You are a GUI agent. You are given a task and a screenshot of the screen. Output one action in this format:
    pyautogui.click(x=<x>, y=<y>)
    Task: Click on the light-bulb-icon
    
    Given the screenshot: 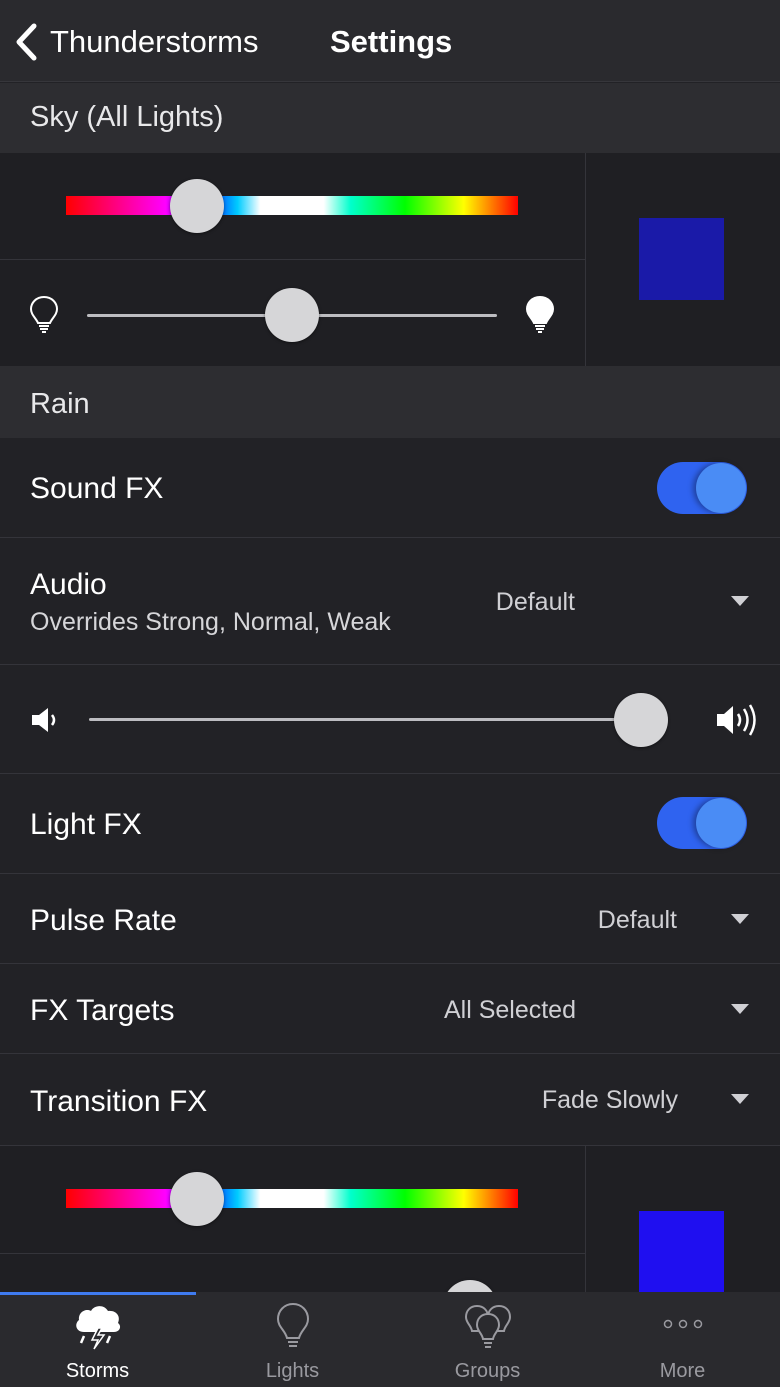 What is the action you would take?
    pyautogui.click(x=292, y=1324)
    